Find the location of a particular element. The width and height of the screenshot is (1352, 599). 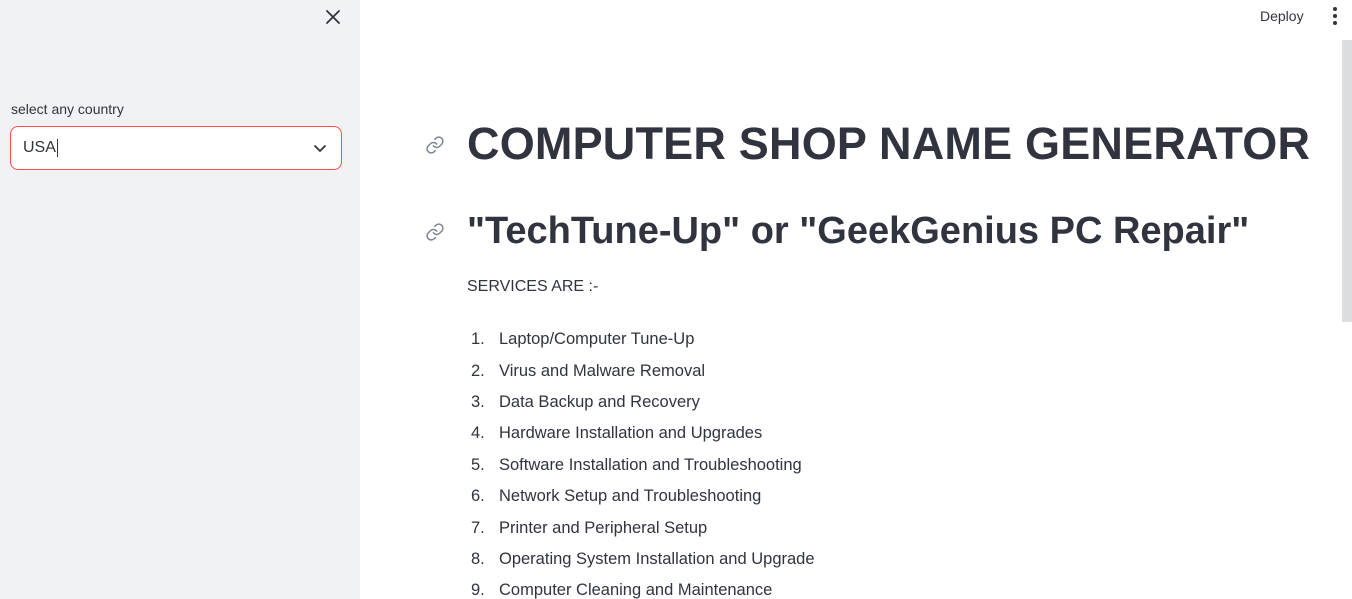

list-item: 1. Laptop/Computer Tune-Up is located at coordinates (583, 339).